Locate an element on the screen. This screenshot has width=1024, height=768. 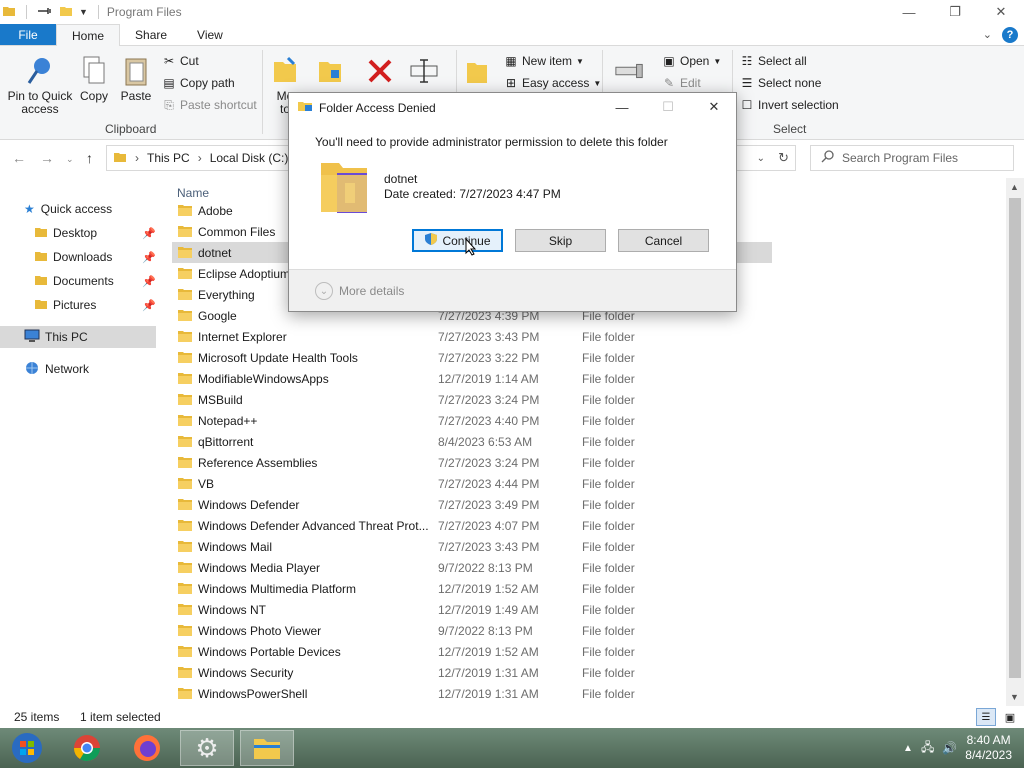
details-view-icon: ☰ is located at coordinates (986, 717).